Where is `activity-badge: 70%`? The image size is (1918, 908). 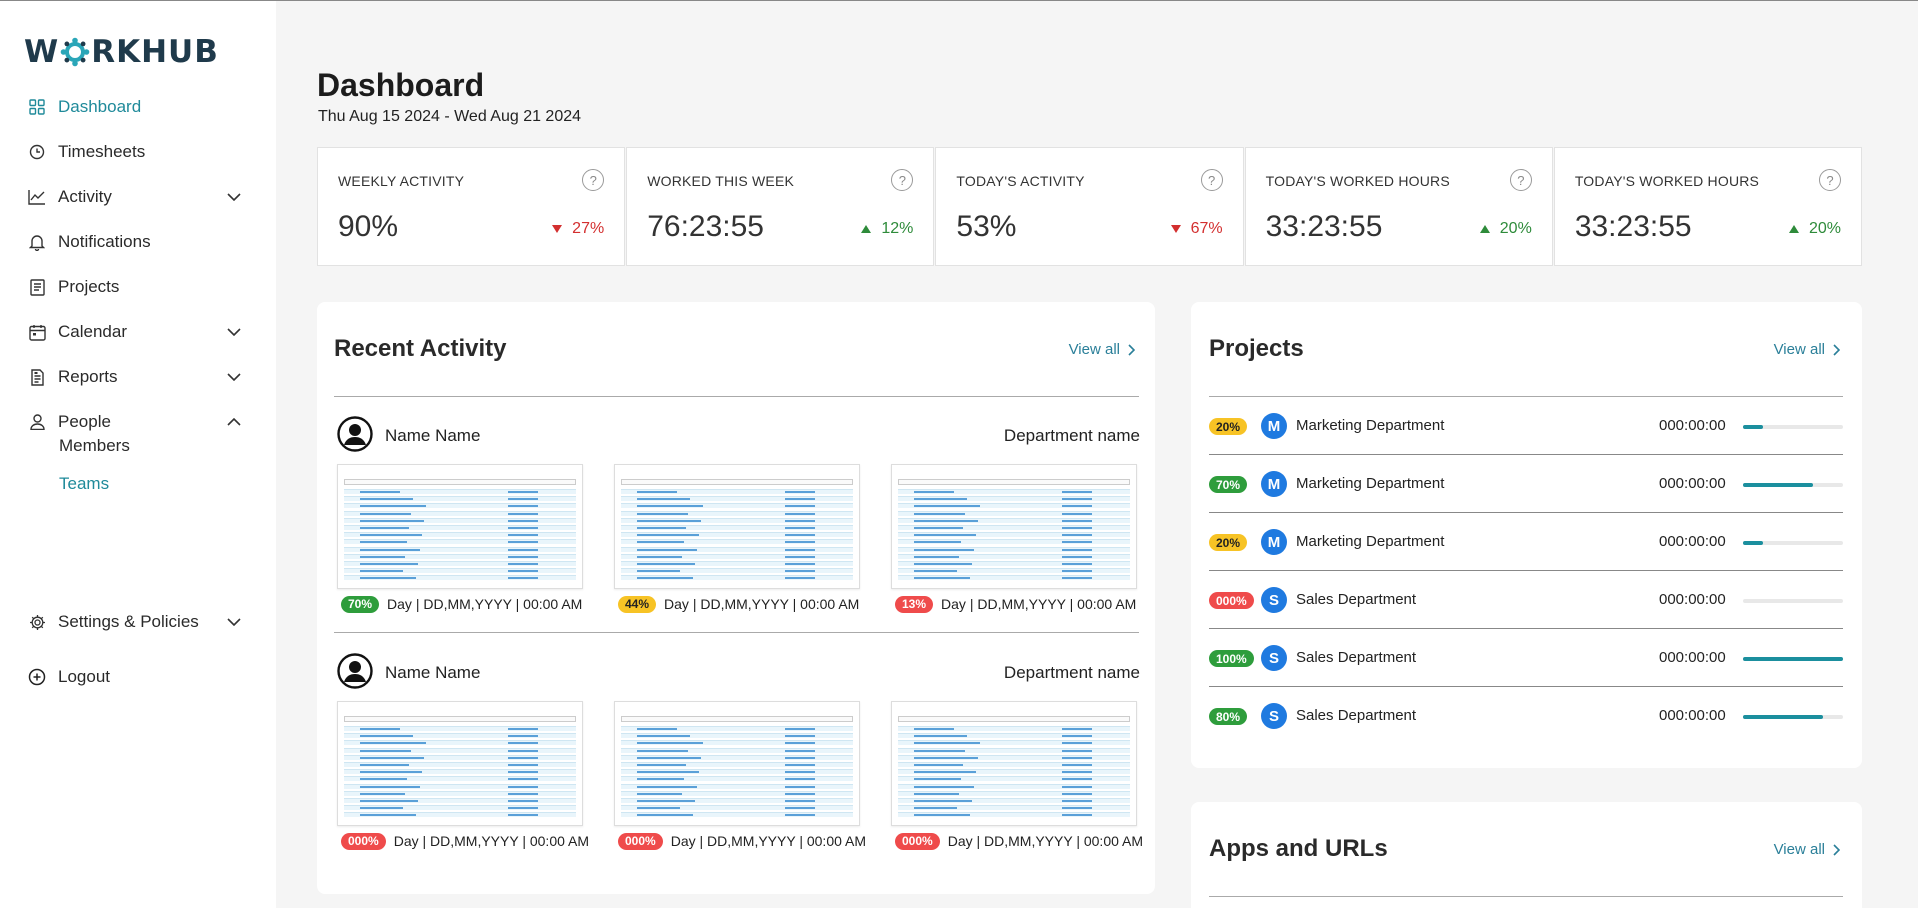
activity-badge: 70% is located at coordinates (360, 604).